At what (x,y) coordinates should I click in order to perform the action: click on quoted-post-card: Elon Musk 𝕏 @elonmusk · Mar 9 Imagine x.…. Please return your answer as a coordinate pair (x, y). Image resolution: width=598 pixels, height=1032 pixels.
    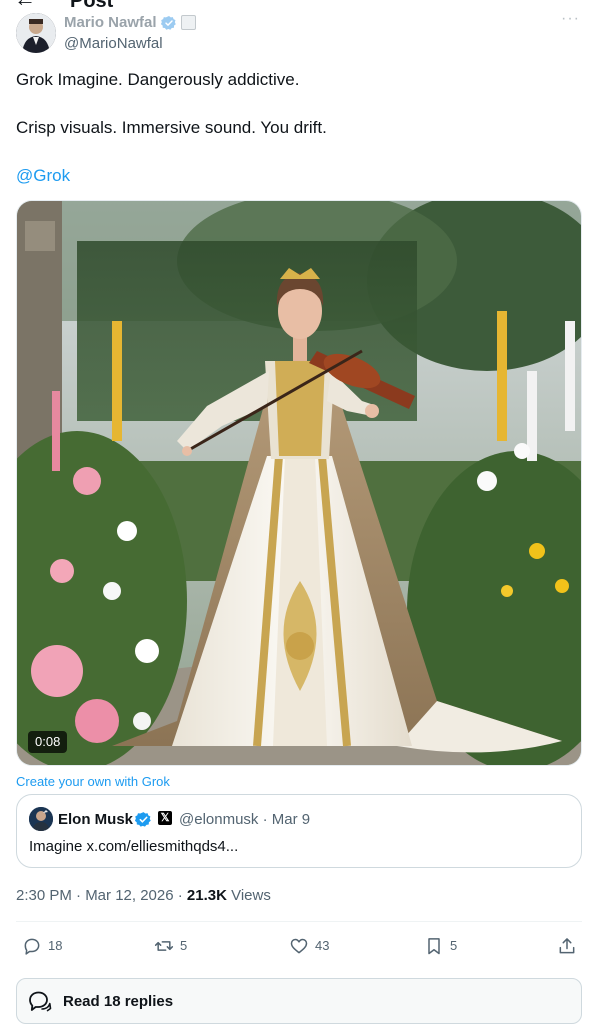
    Looking at the image, I should click on (299, 831).